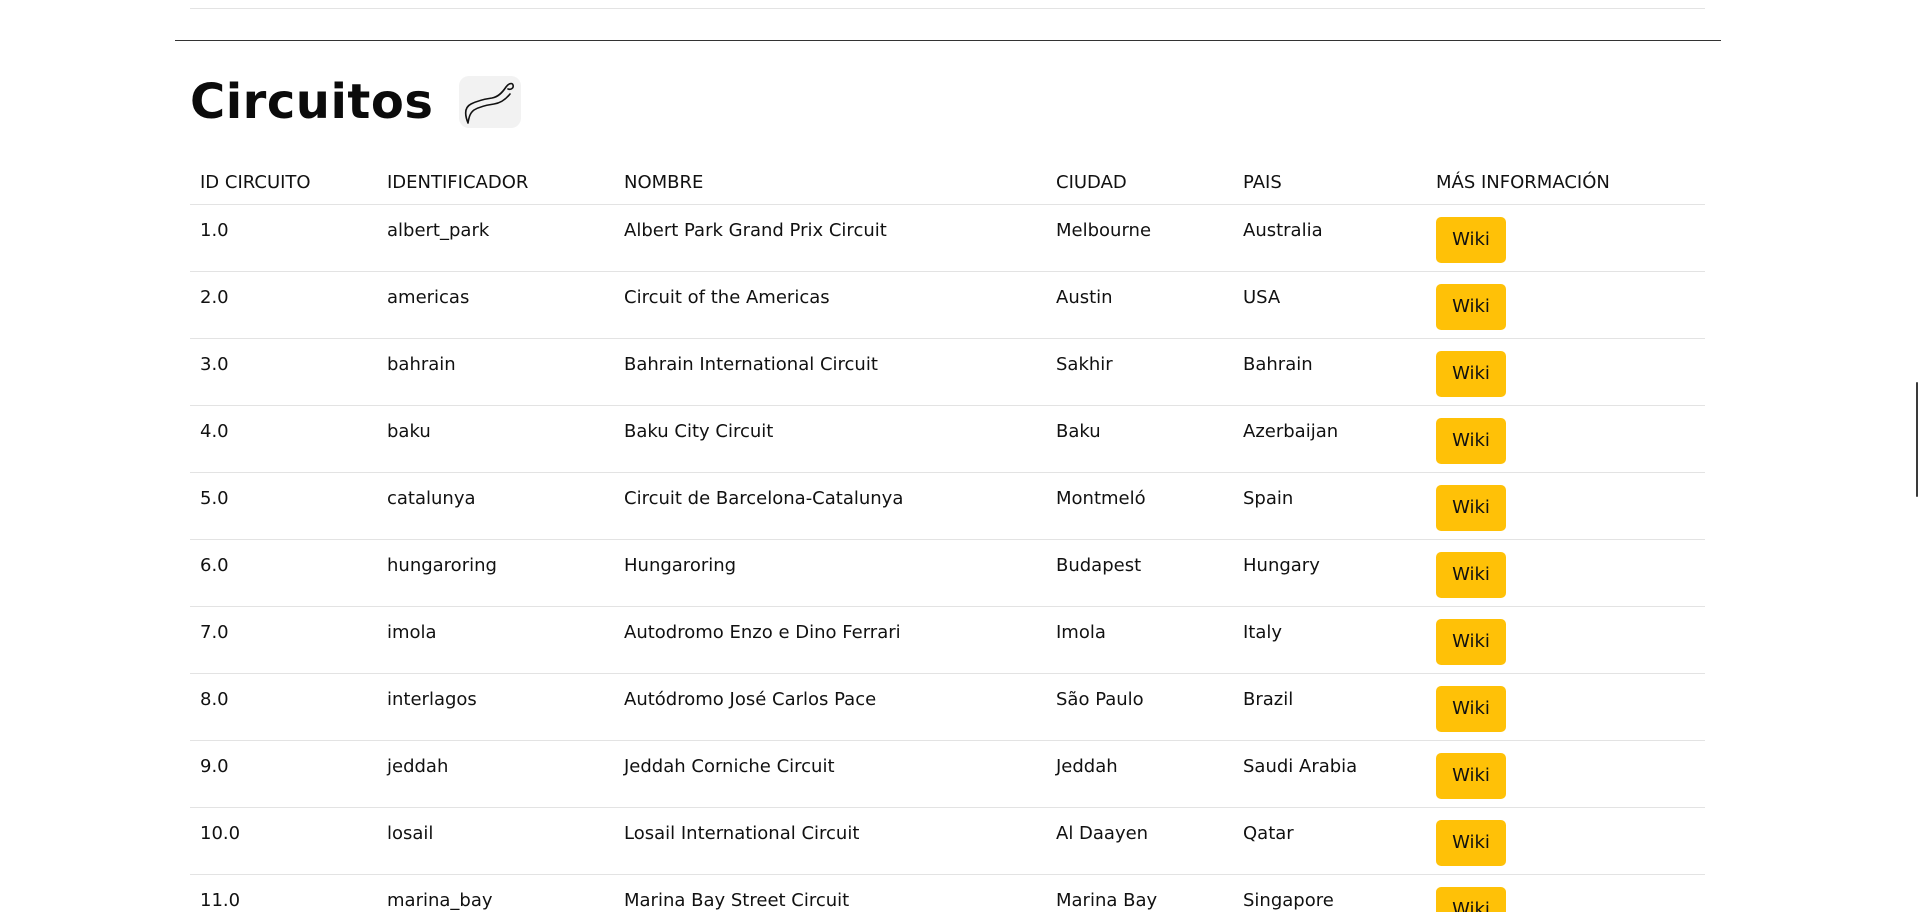 This screenshot has height=912, width=1919. I want to click on cell-identifier: albert_park, so click(495, 238).